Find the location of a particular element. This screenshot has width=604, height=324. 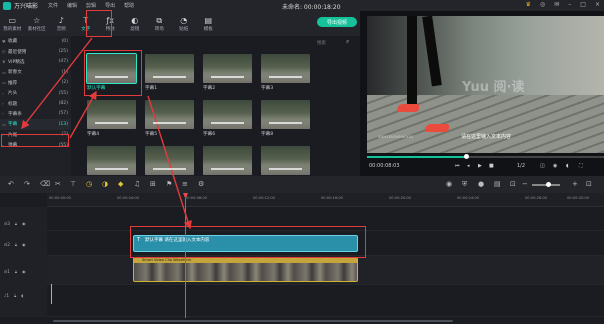

sidebar-item-label: 新春文 is located at coordinates (15, 73).